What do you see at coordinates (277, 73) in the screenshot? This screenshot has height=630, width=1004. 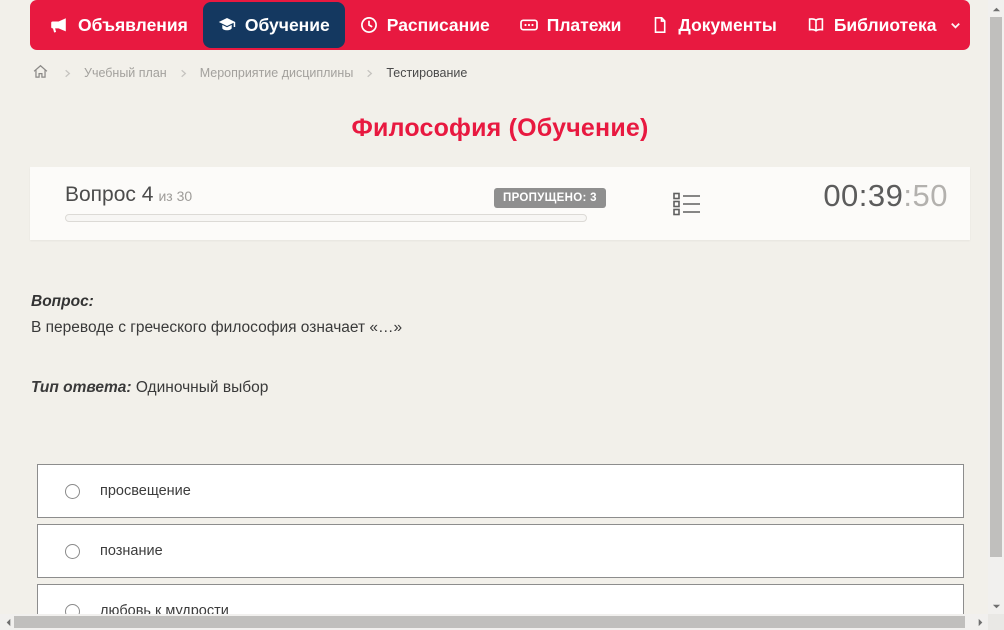 I see `breadcrumb-item-discipline-event: Мероприятие дисциплины` at bounding box center [277, 73].